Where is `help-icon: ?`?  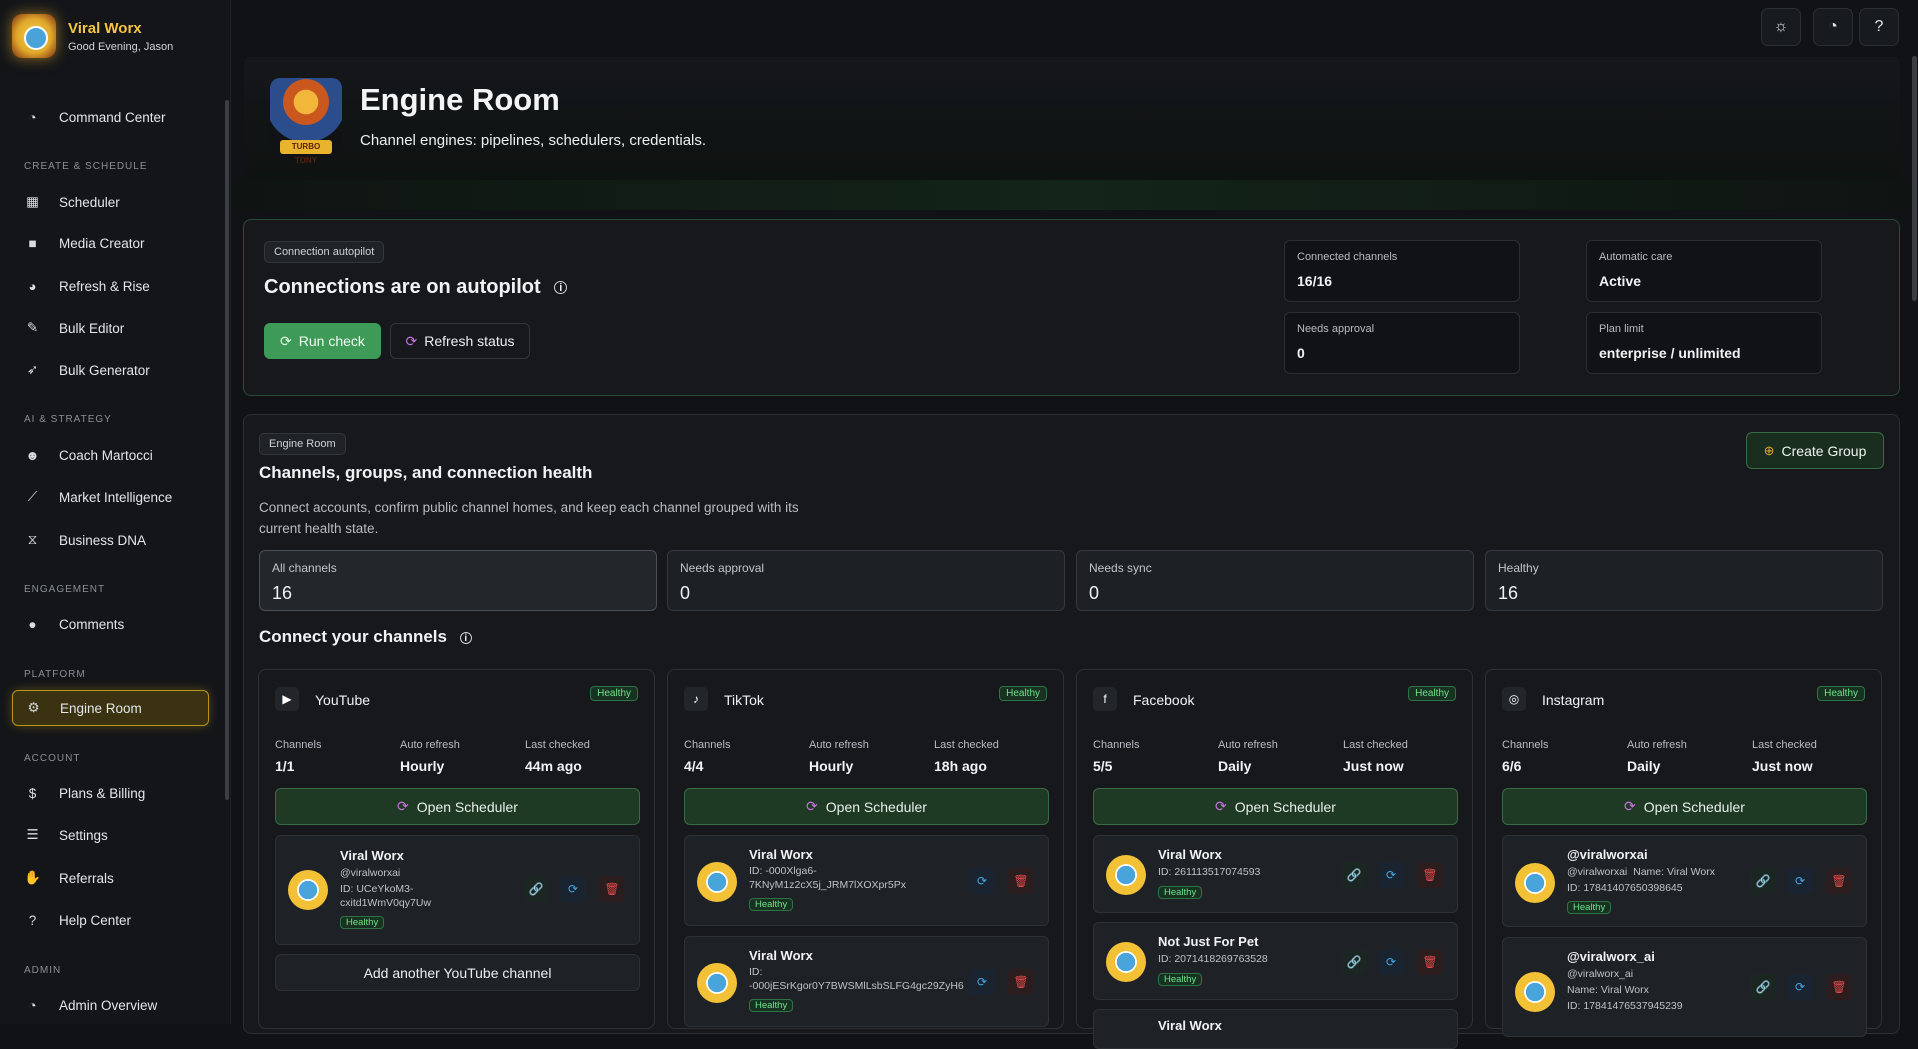 help-icon: ? is located at coordinates (1879, 26).